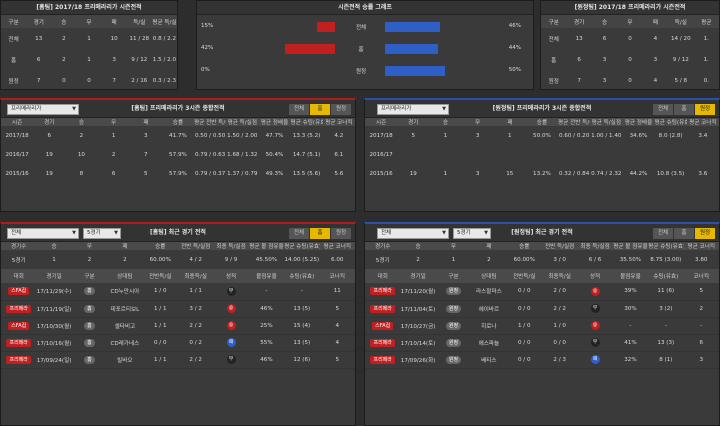 This screenshot has width=720, height=426. Describe the element at coordinates (39, 38) in the screenshot. I see `cell: 13` at that location.